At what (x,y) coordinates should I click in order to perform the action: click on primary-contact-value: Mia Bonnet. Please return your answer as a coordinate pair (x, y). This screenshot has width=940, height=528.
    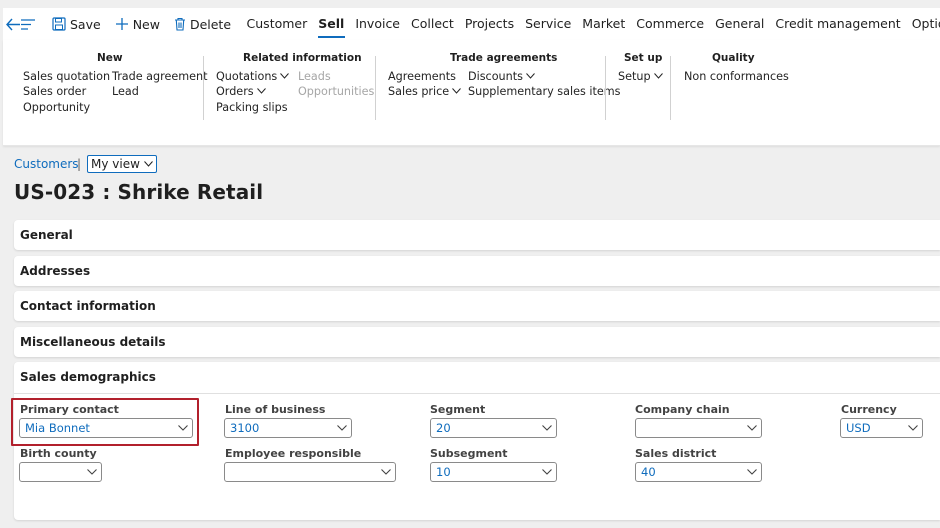
    Looking at the image, I should click on (57, 428).